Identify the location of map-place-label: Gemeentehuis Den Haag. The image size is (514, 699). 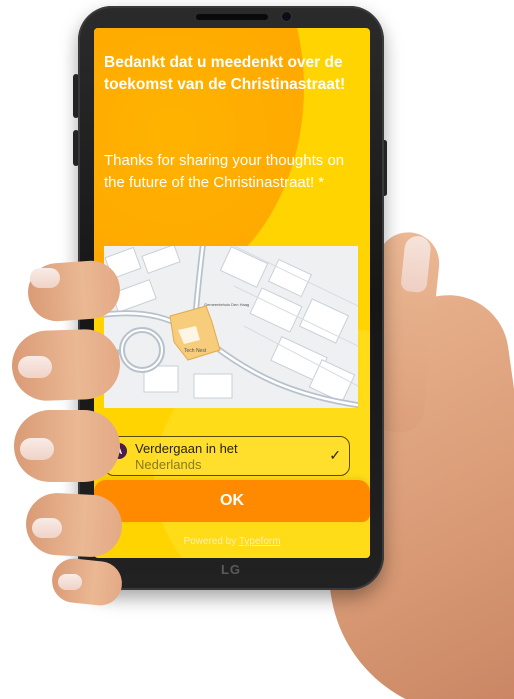
(226, 304).